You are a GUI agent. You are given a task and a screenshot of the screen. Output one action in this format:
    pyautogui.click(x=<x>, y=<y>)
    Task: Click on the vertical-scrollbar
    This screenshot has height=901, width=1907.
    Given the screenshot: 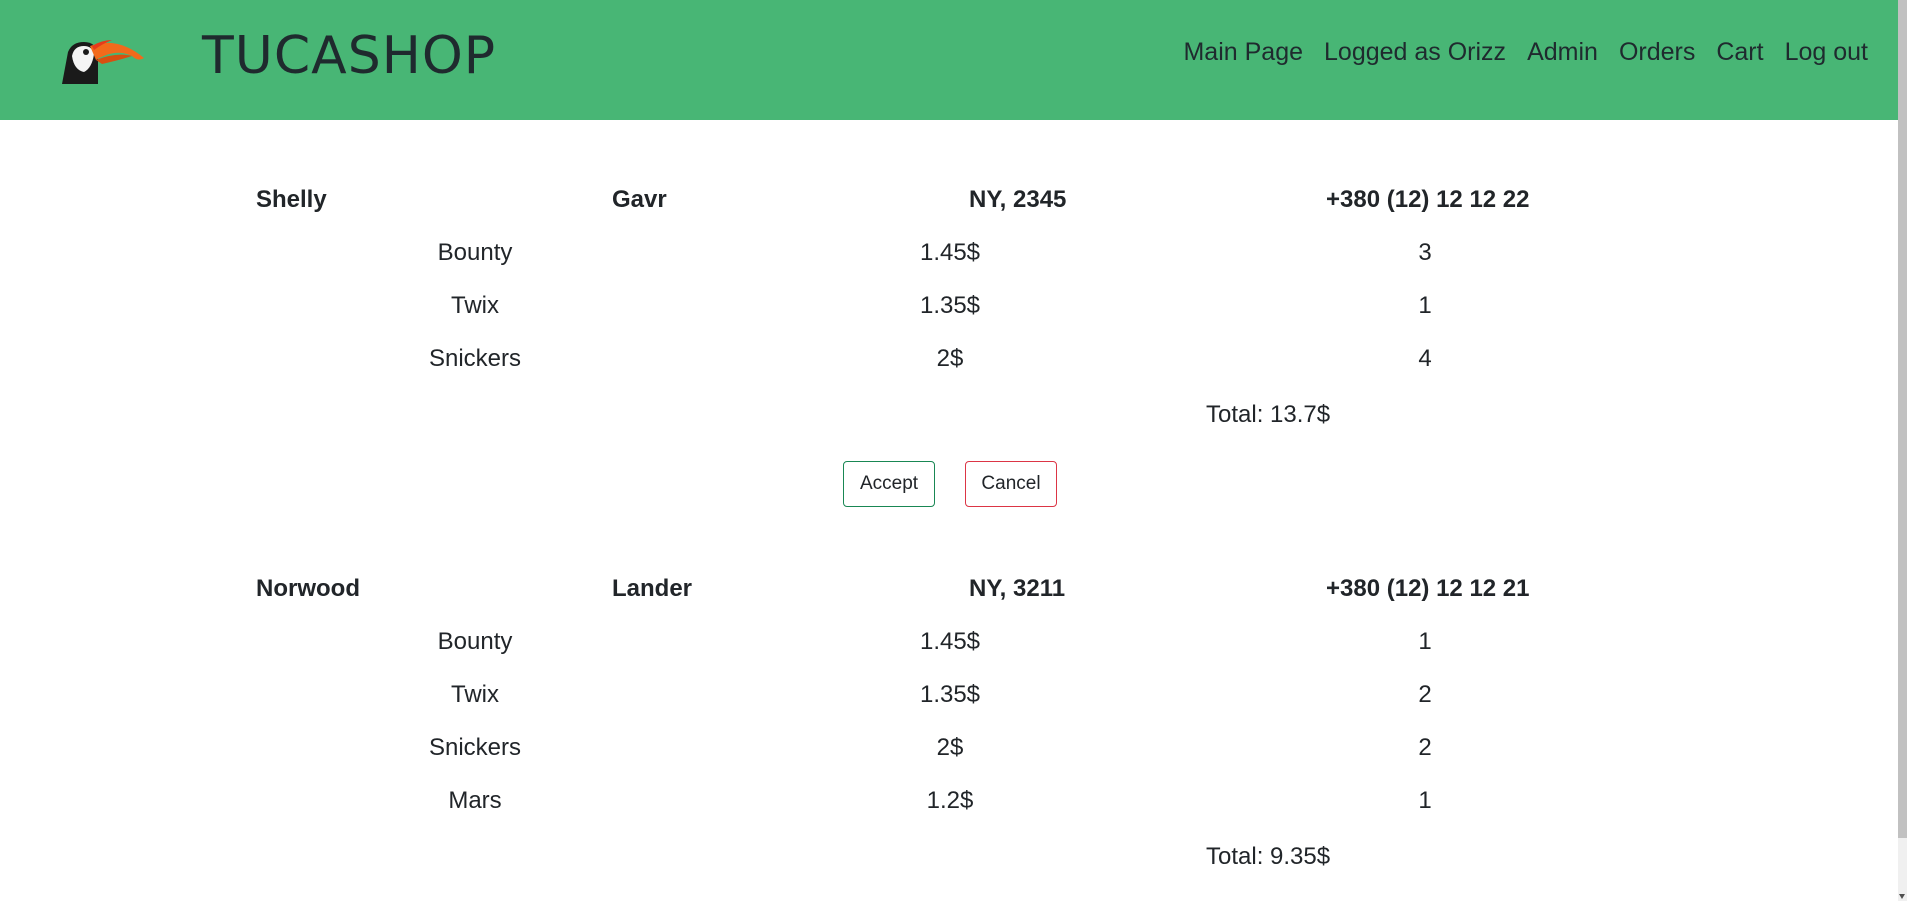 What is the action you would take?
    pyautogui.click(x=1902, y=450)
    